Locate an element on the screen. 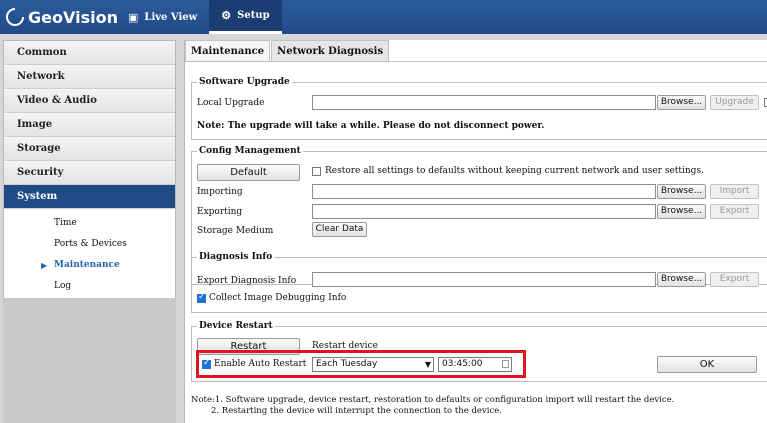  diagnosis-info-legend: Diagnosis Info is located at coordinates (236, 257).